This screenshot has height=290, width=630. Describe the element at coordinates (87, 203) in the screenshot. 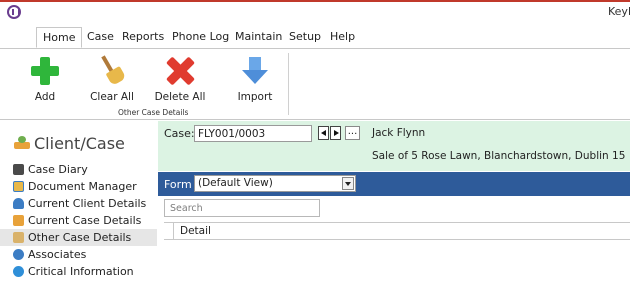

I see `sidebar-item-label: Current Client Details` at that location.